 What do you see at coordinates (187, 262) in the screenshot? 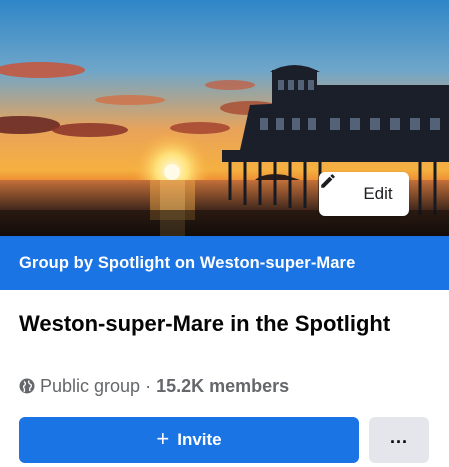
I see `group-by-text: Group by Spotlight on Weston-super-Mare` at bounding box center [187, 262].